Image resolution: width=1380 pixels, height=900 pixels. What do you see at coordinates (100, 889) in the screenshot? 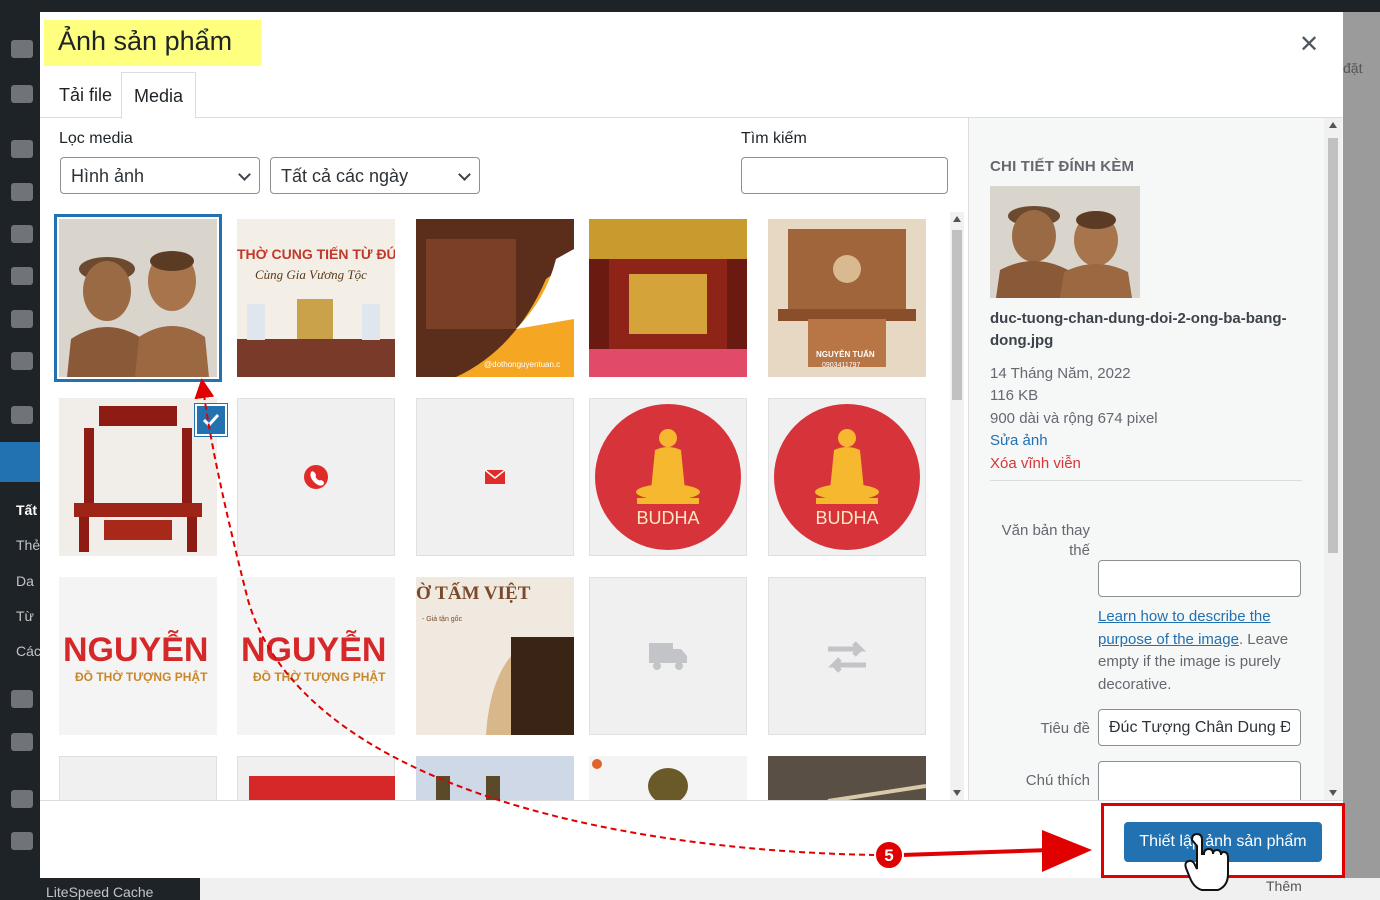
I see `litespeed-menu: LiteSpeed Cache` at bounding box center [100, 889].